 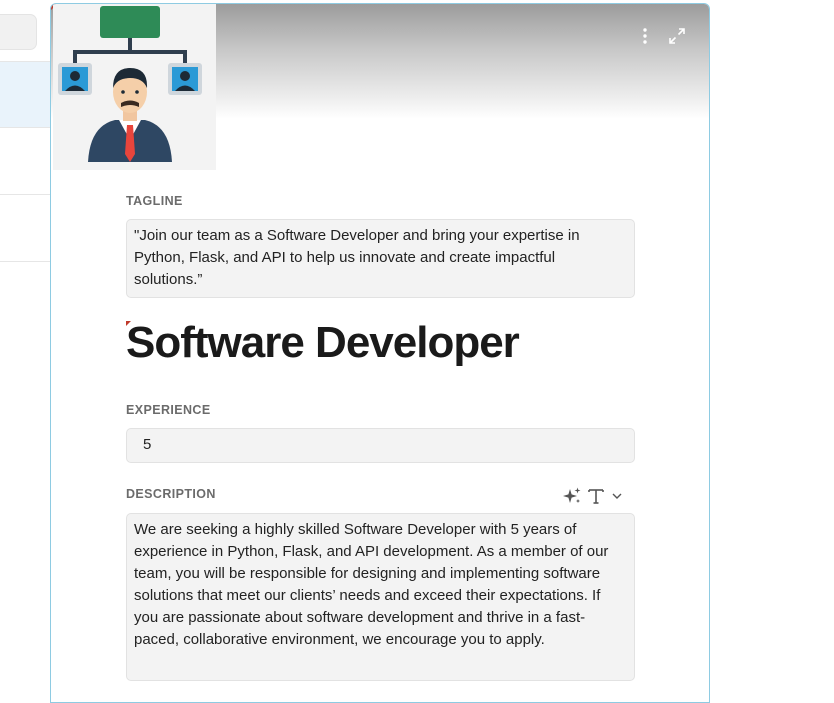 What do you see at coordinates (168, 410) in the screenshot?
I see `experience-label: EXPERIENCE` at bounding box center [168, 410].